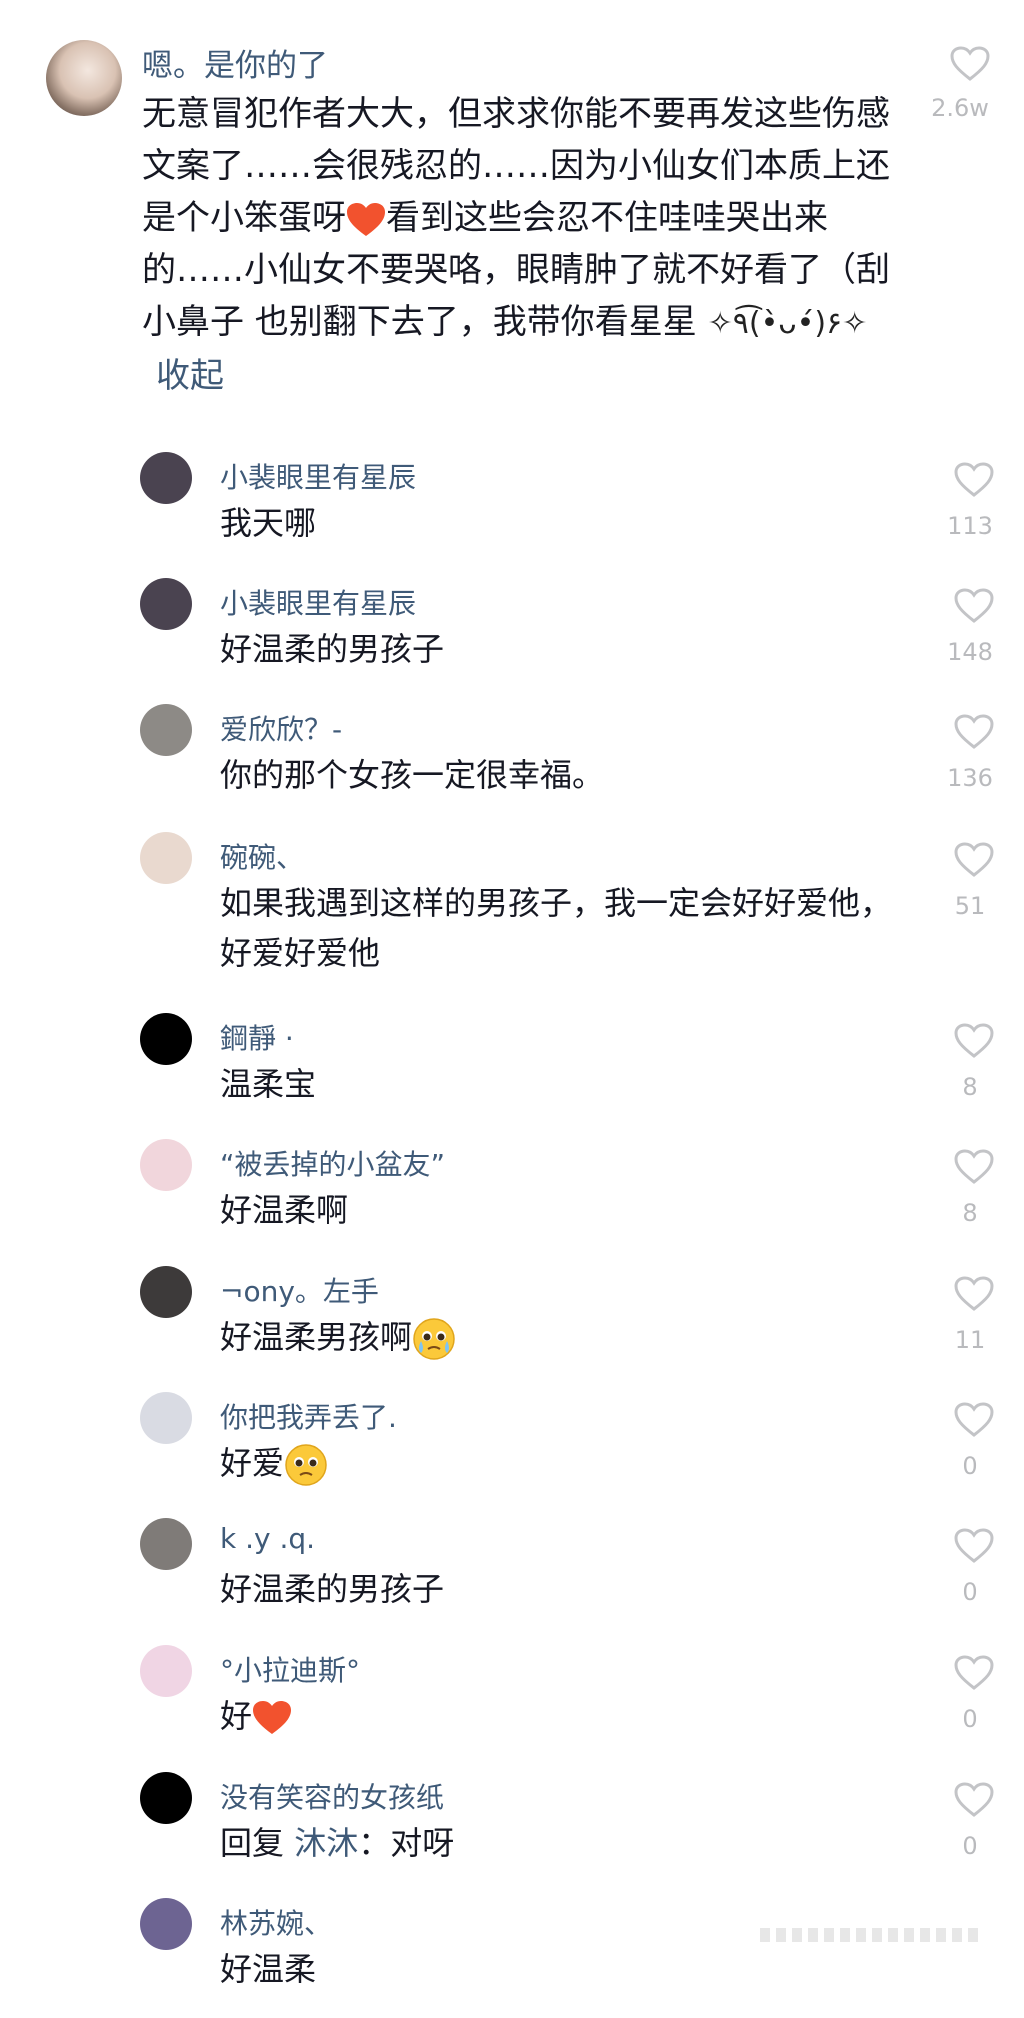 Image resolution: width=1024 pixels, height=2018 pixels. I want to click on reply-text: 温柔宝, so click(268, 1084).